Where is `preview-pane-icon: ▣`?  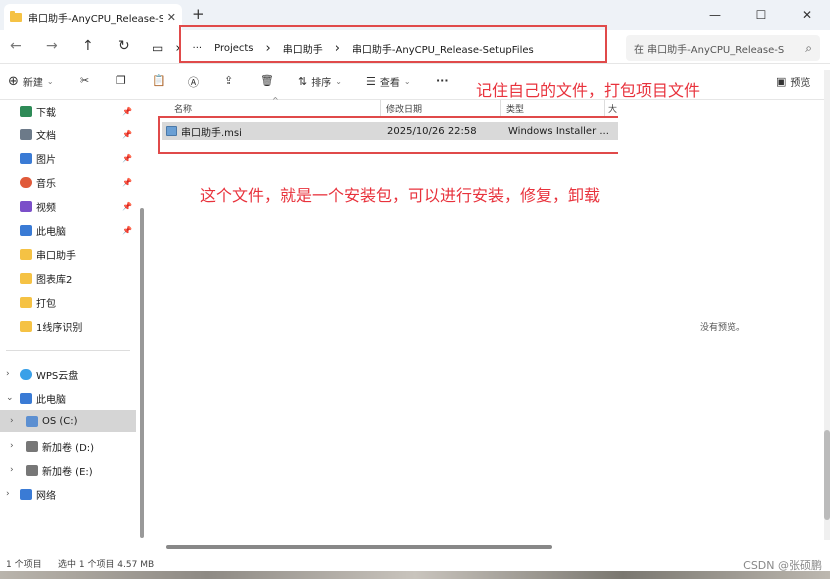
preview-pane-icon: ▣ is located at coordinates (781, 81).